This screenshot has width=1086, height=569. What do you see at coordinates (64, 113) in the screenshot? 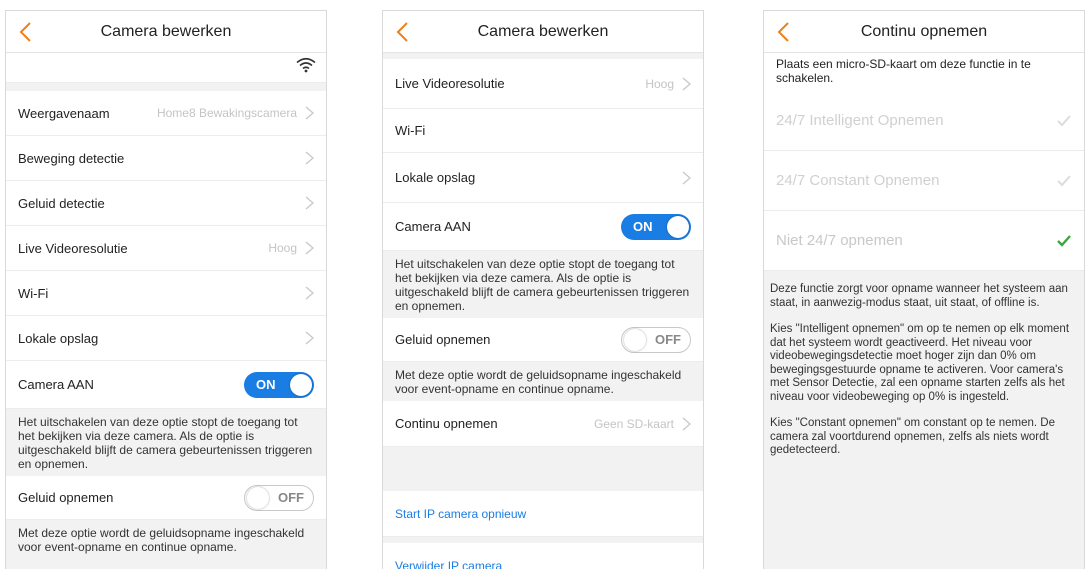
I see `row-label: Weergavenaam` at bounding box center [64, 113].